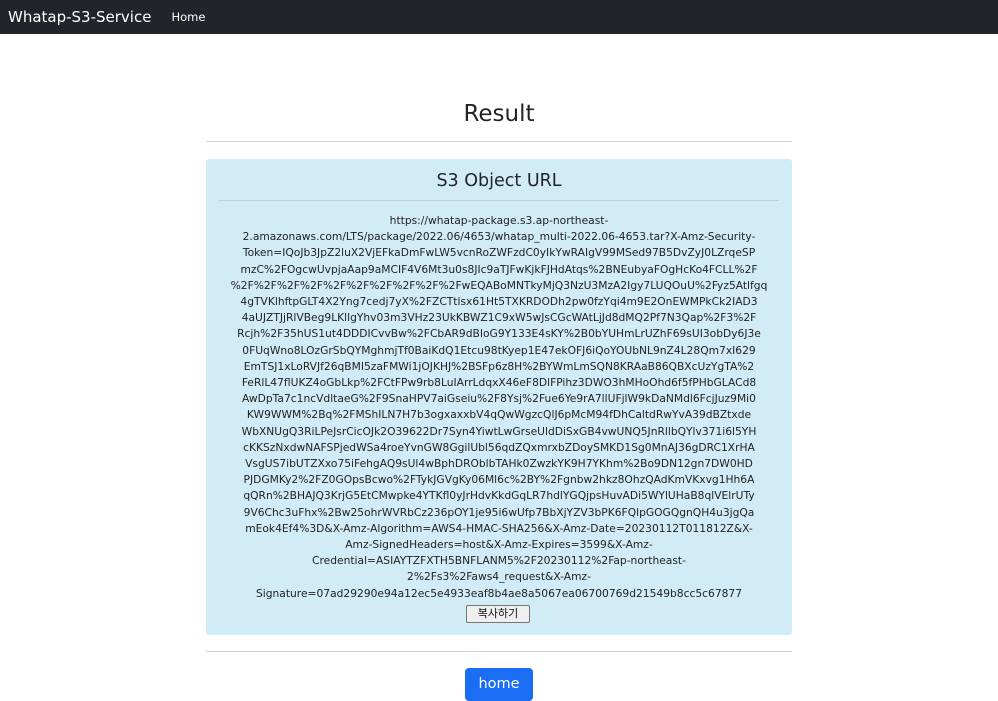 Image resolution: width=998 pixels, height=701 pixels. Describe the element at coordinates (188, 17) in the screenshot. I see `nav-link-home: Home` at that location.